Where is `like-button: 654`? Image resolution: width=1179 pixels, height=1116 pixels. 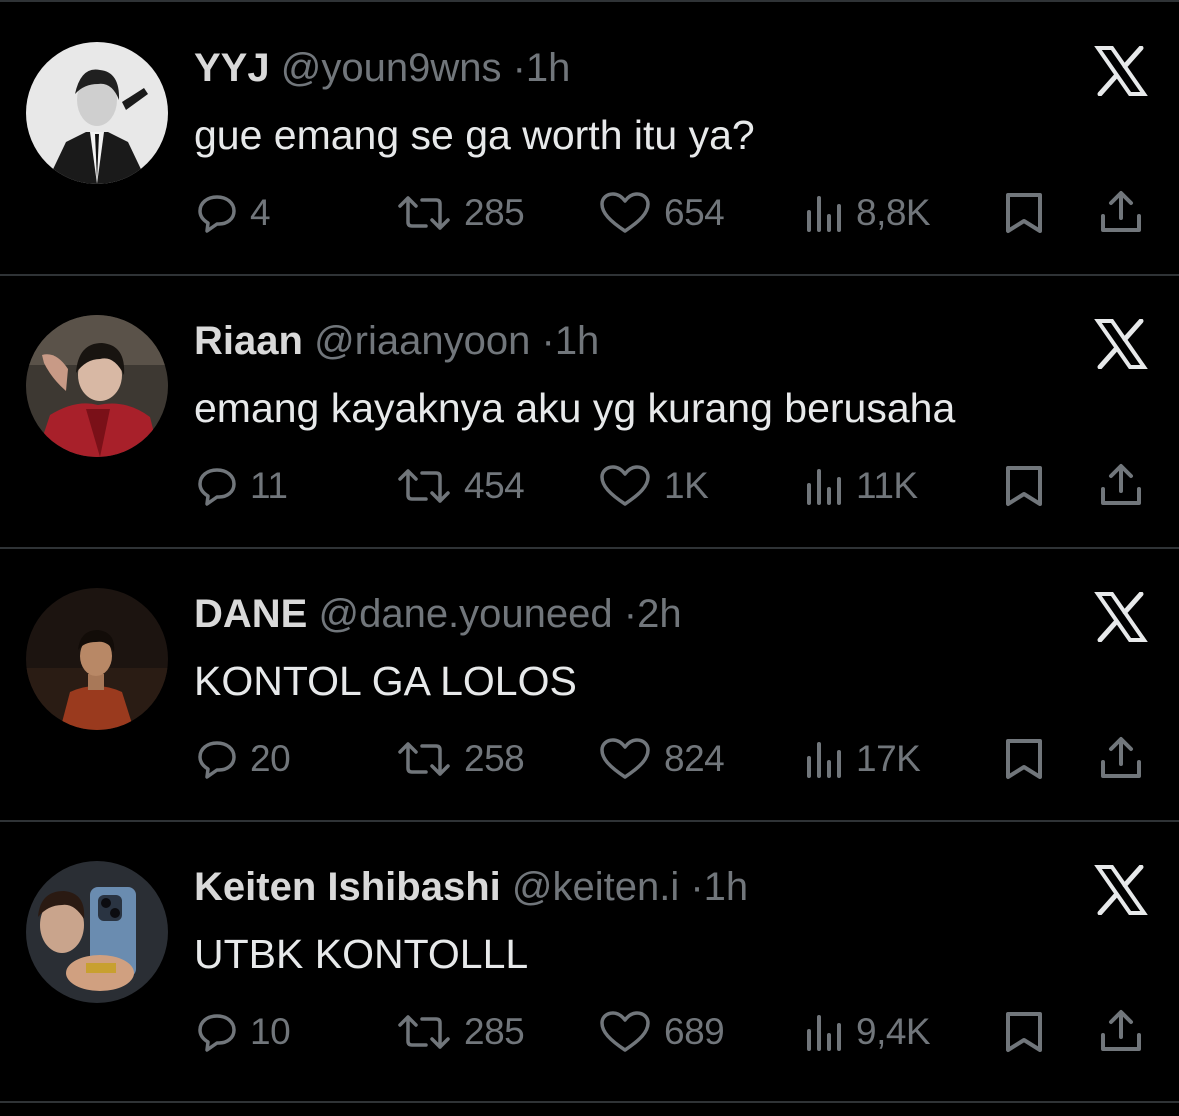
like-button: 654 is located at coordinates (661, 213).